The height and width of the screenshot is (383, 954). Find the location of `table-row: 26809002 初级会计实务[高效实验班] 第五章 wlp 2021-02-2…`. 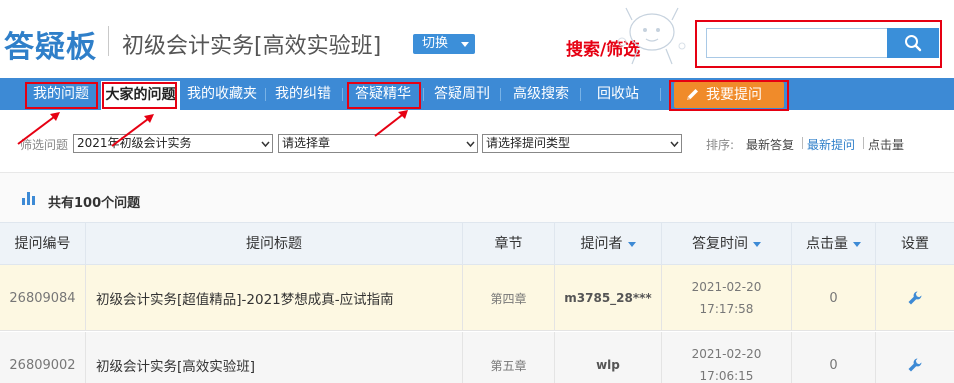

table-row: 26809002 初级会计实务[高效实验班] 第五章 wlp 2021-02-2… is located at coordinates (477, 357).